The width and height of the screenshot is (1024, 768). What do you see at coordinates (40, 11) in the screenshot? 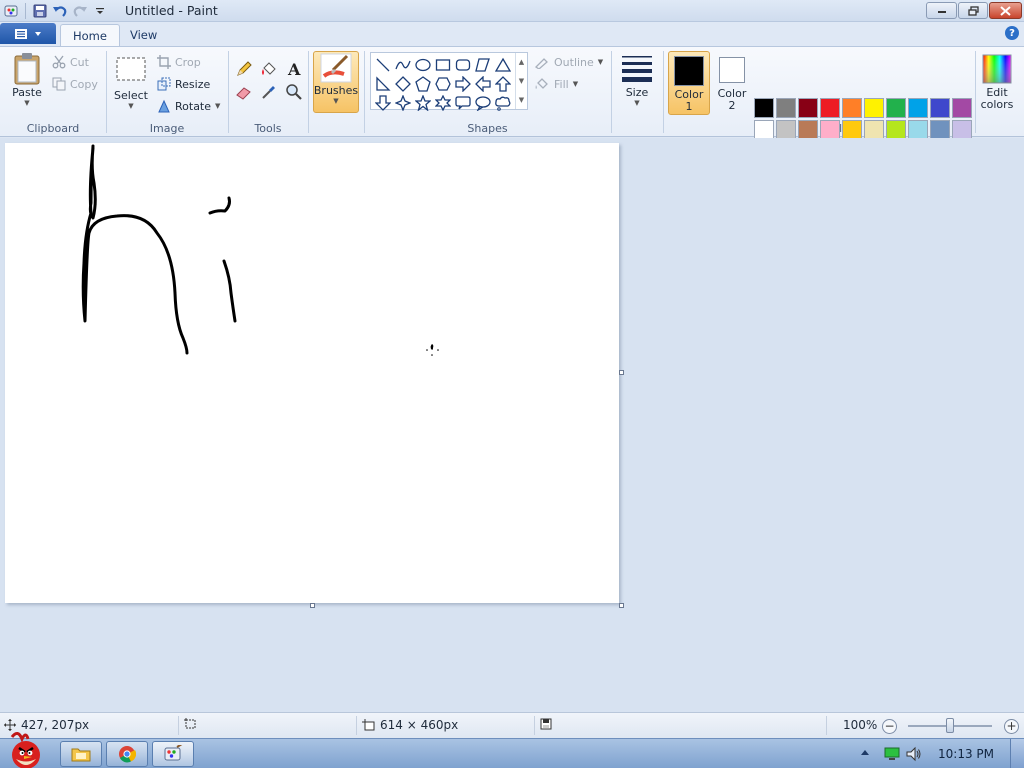
I see `save-icon` at bounding box center [40, 11].